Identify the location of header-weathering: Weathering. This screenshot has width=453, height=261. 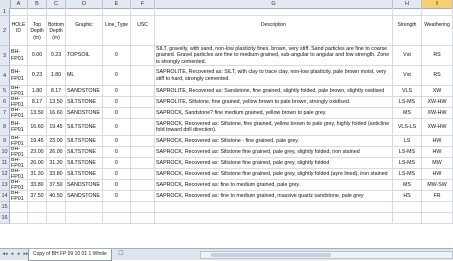
(437, 31).